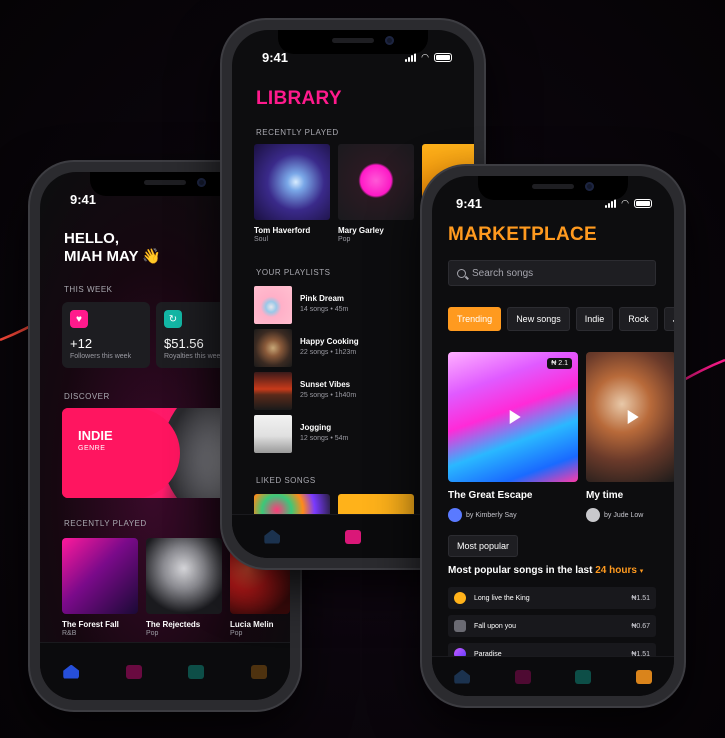 This screenshot has width=725, height=738. What do you see at coordinates (668, 319) in the screenshot?
I see `chip-partial: J` at bounding box center [668, 319].